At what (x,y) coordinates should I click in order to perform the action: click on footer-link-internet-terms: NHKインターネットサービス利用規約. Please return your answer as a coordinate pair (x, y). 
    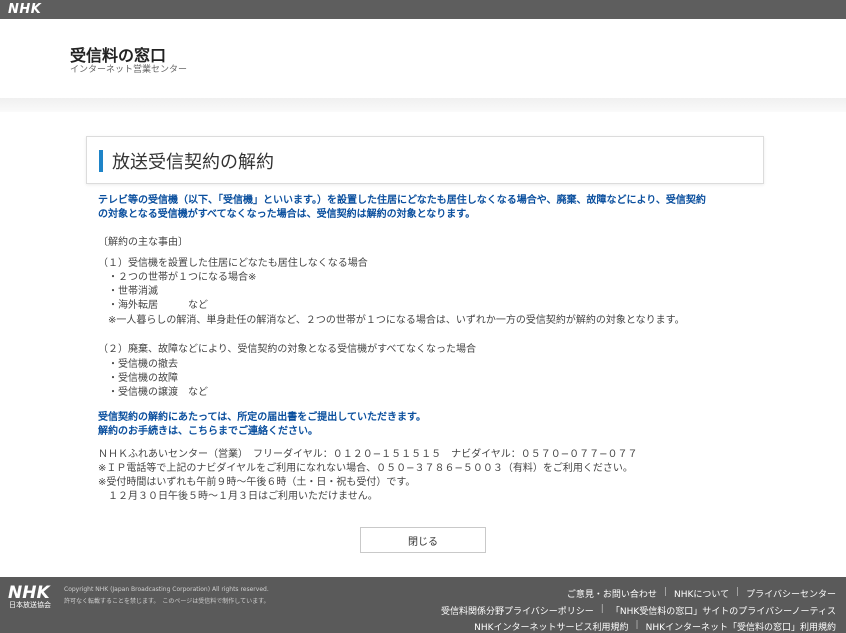
    Looking at the image, I should click on (551, 626).